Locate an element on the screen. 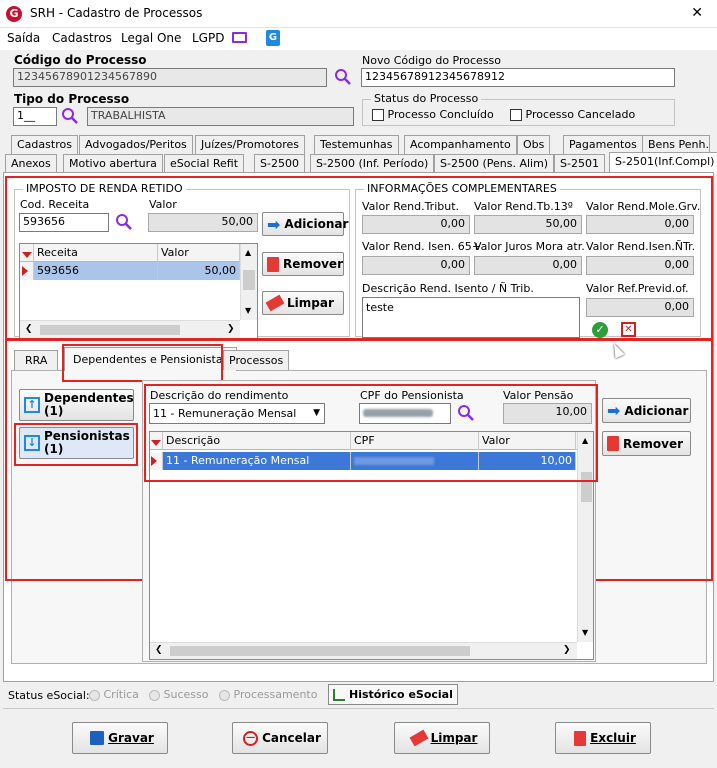  rend-tb13-field: 50,00 is located at coordinates (528, 224).